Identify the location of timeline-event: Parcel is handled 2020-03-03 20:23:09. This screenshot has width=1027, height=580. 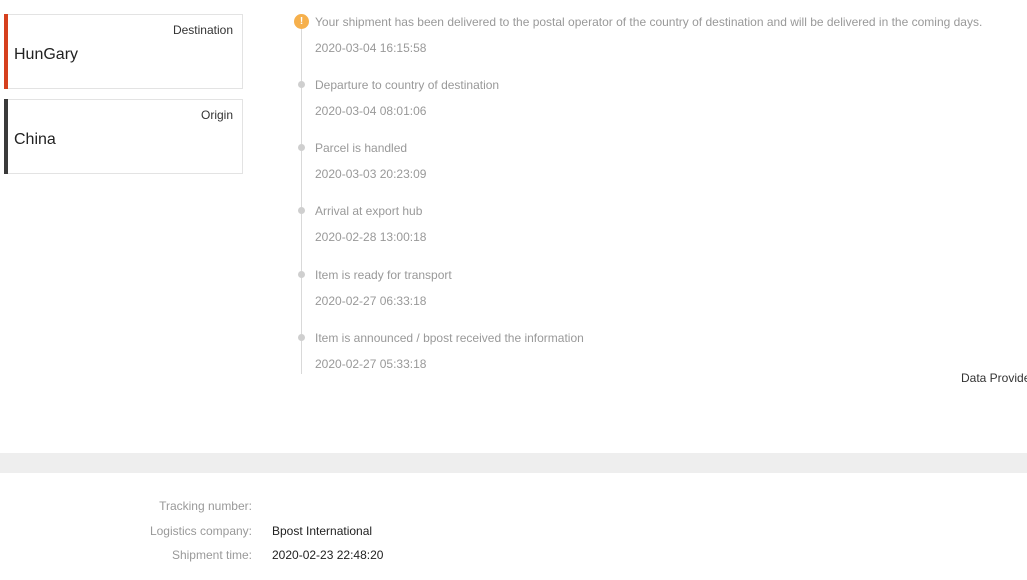
(658, 168).